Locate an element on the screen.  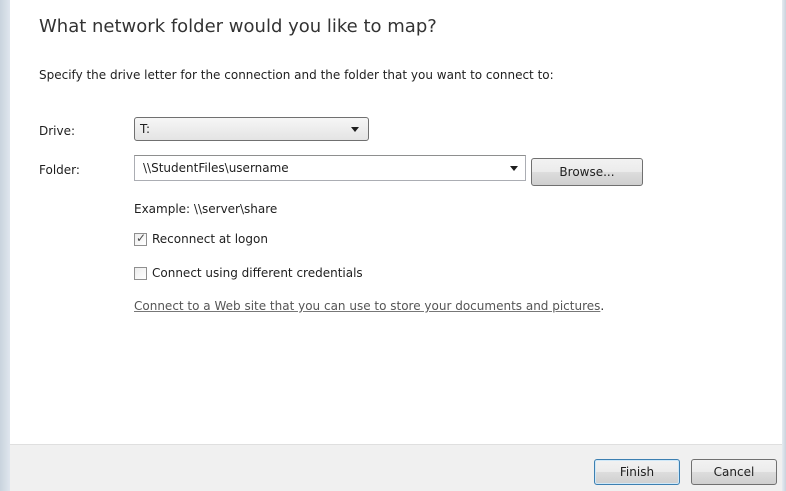
cancel-button: Cancel is located at coordinates (734, 472).